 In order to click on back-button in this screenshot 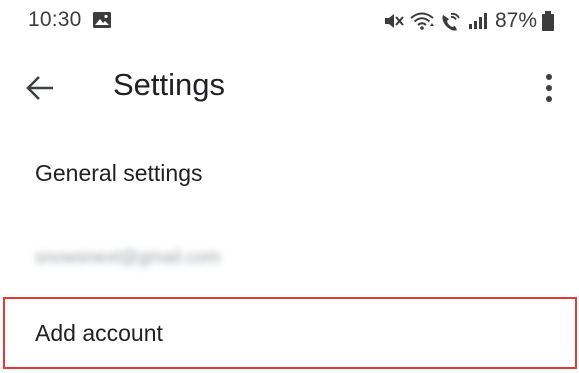, I will do `click(40, 88)`.